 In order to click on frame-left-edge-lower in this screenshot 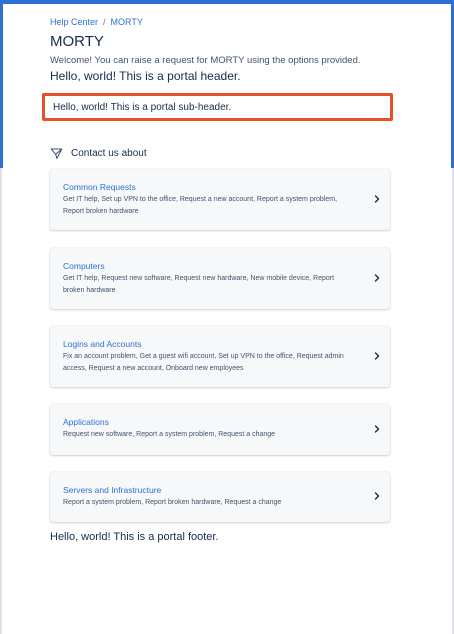, I will do `click(1, 401)`.